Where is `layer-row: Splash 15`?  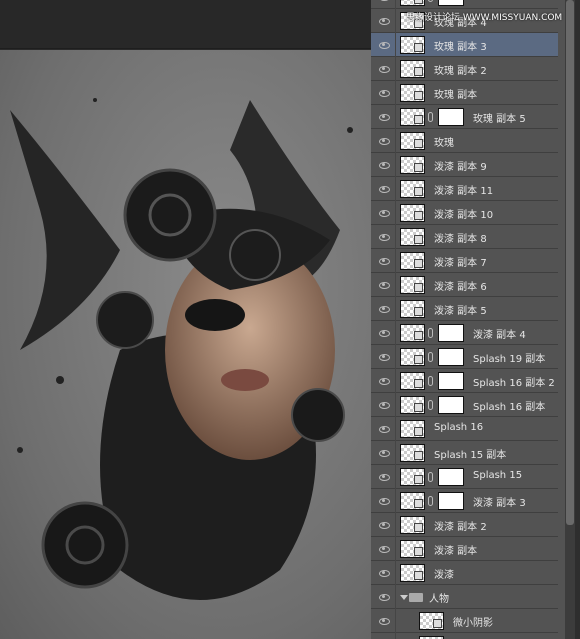
layer-row: Splash 15 is located at coordinates (464, 477).